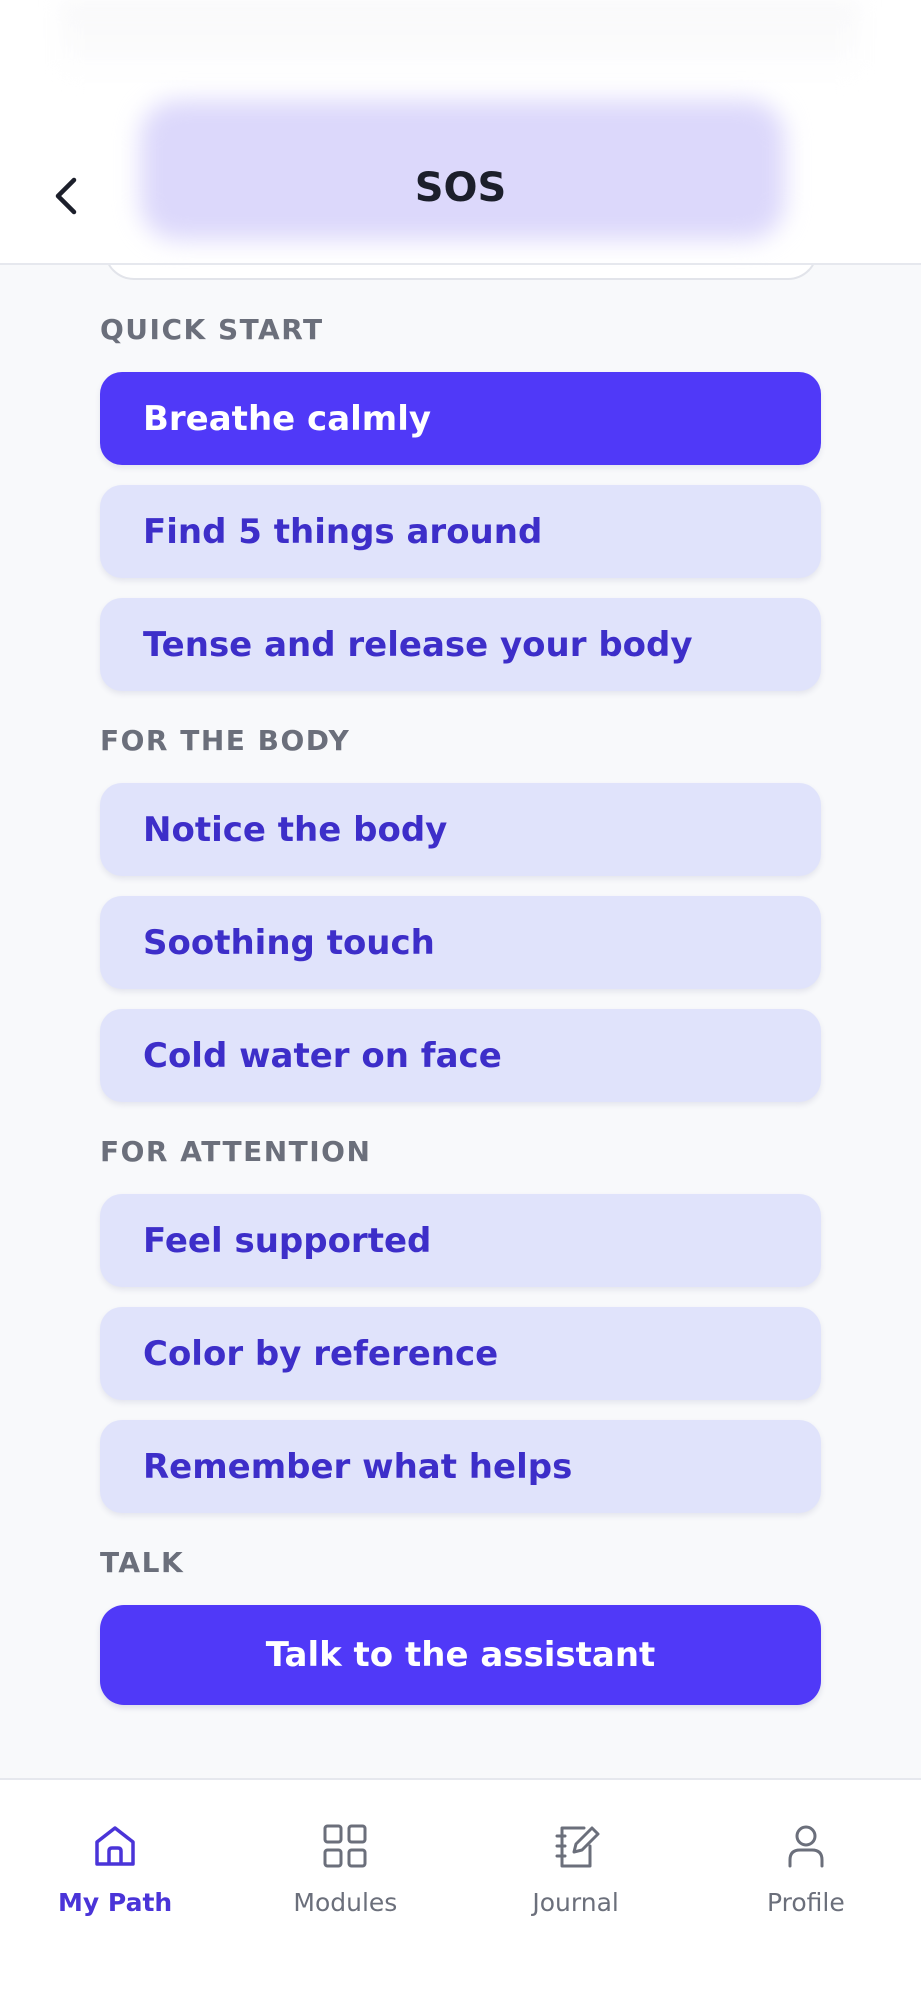 This screenshot has width=921, height=2000. What do you see at coordinates (460, 644) in the screenshot?
I see `tense-release-button: Tense and release your body` at bounding box center [460, 644].